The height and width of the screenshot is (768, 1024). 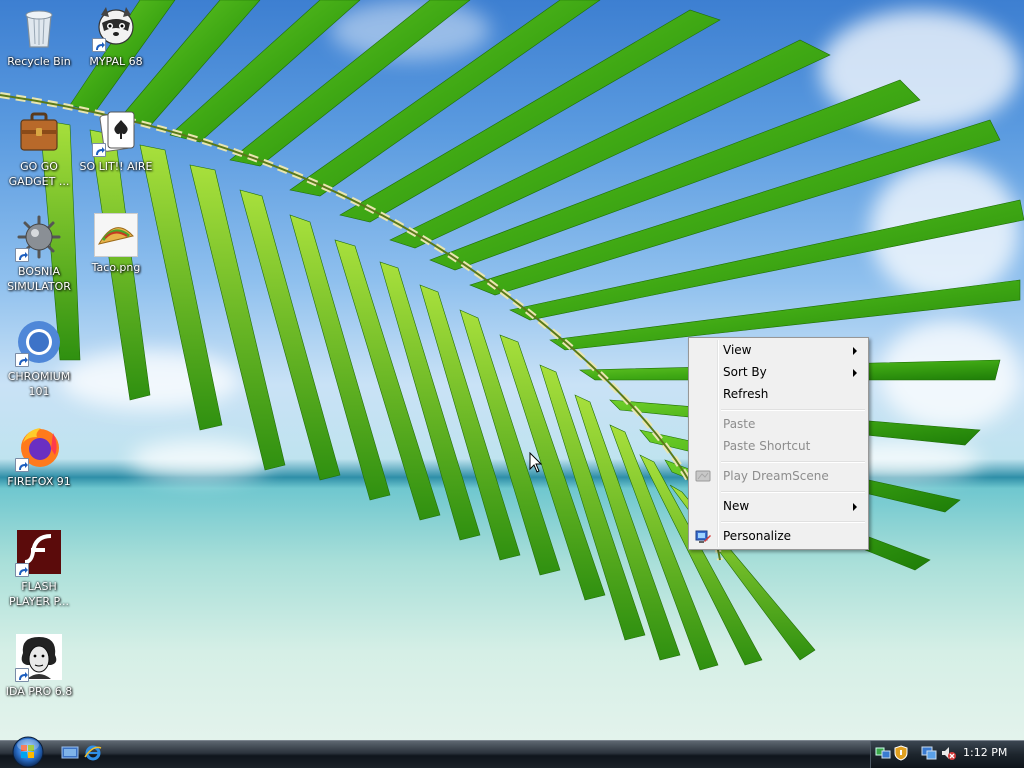 What do you see at coordinates (778, 350) in the screenshot?
I see `menu-item-view: View` at bounding box center [778, 350].